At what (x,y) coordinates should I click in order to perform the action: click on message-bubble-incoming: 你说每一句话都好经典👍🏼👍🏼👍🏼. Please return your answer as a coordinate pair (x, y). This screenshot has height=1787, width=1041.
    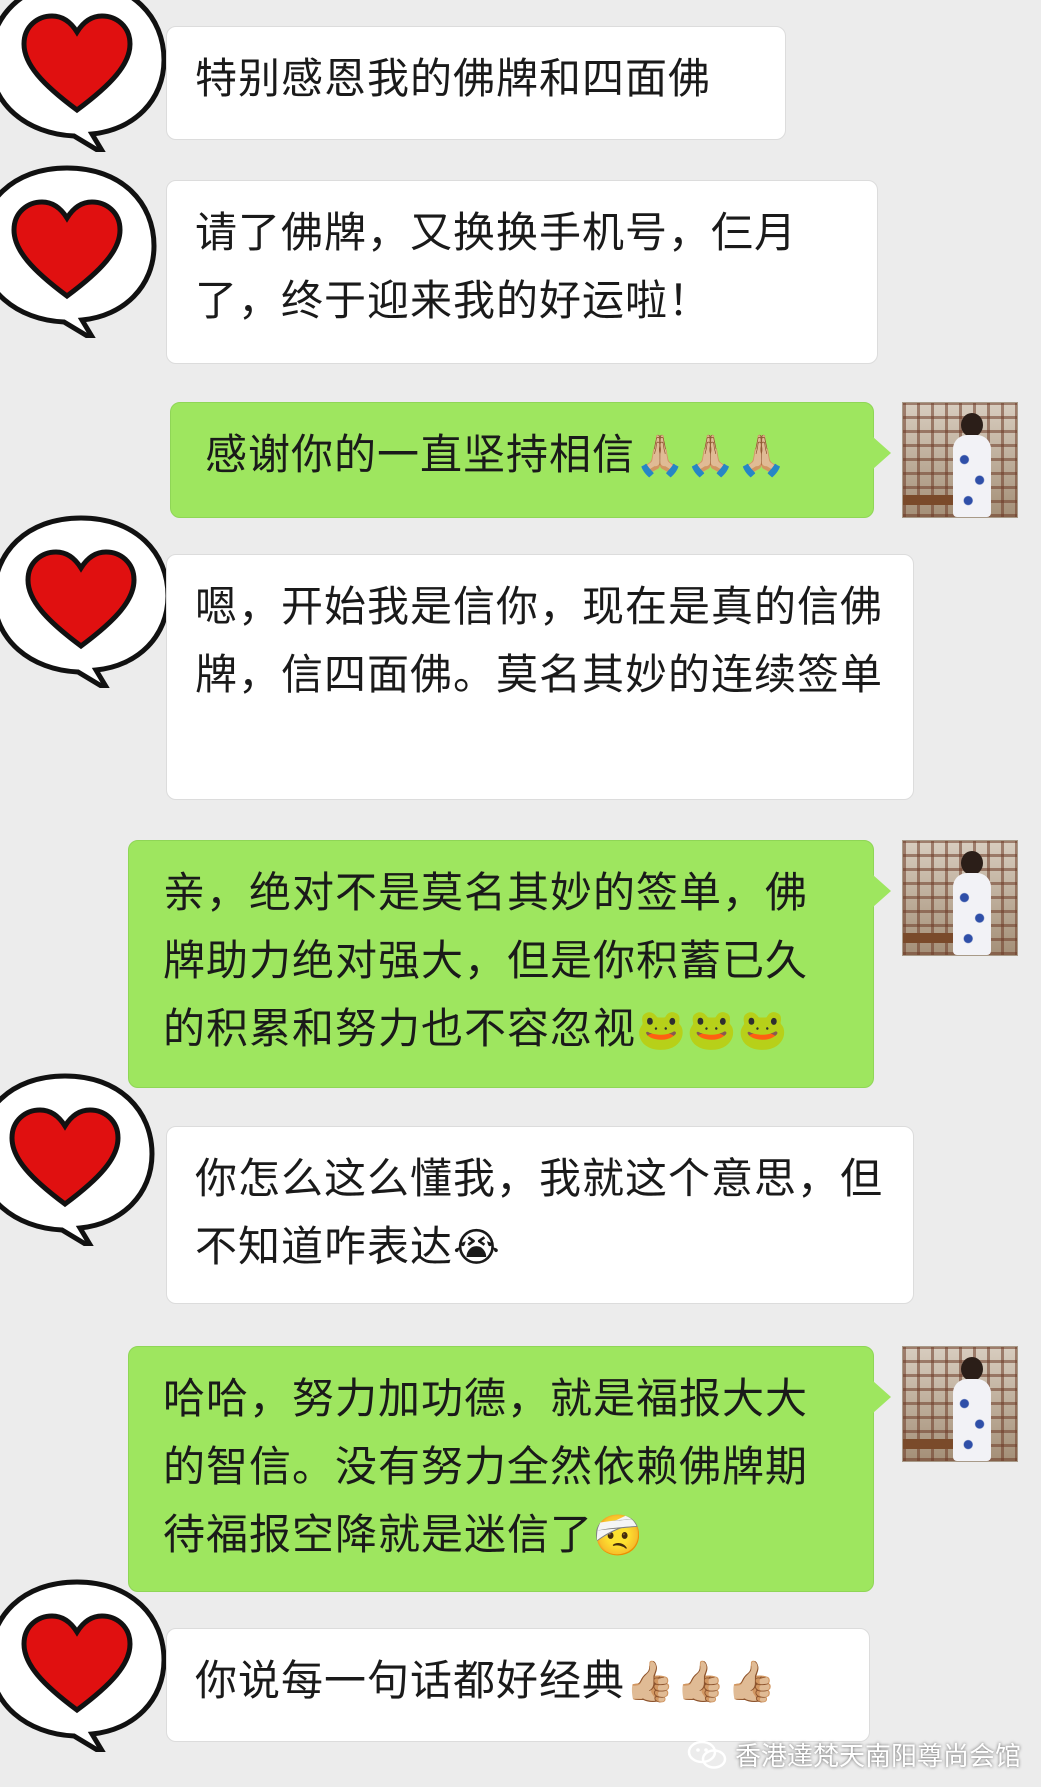
    Looking at the image, I should click on (518, 1685).